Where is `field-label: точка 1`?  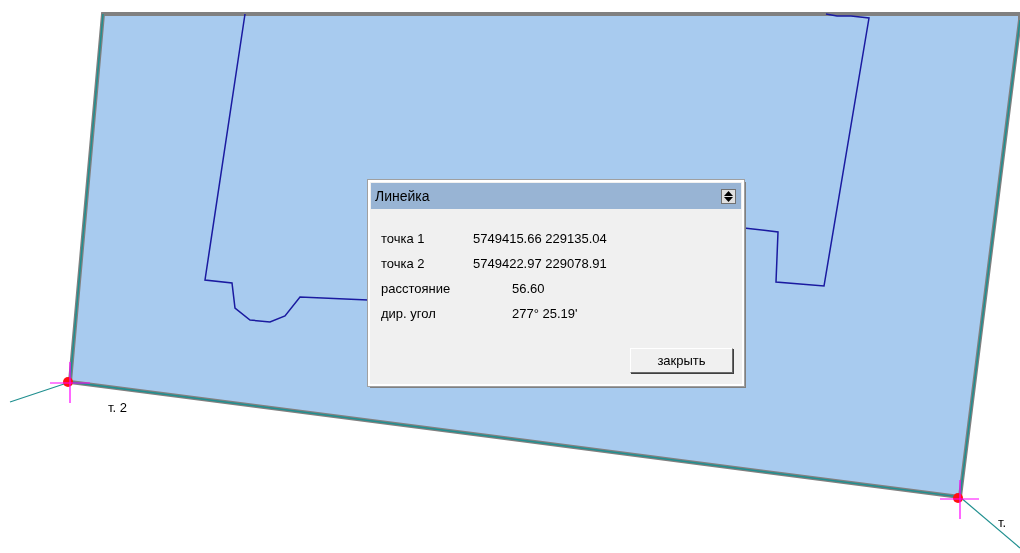 field-label: точка 1 is located at coordinates (403, 239).